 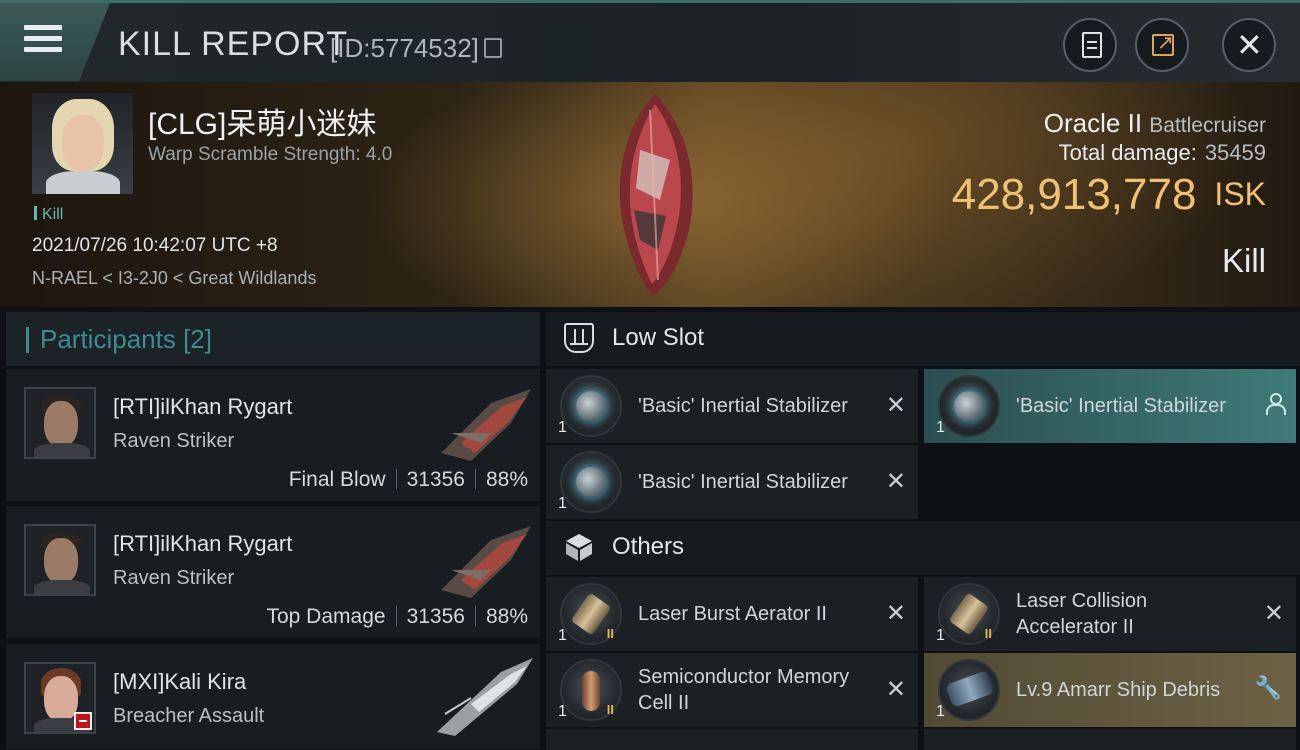 What do you see at coordinates (337, 479) in the screenshot?
I see `participant-role: Final Blow` at bounding box center [337, 479].